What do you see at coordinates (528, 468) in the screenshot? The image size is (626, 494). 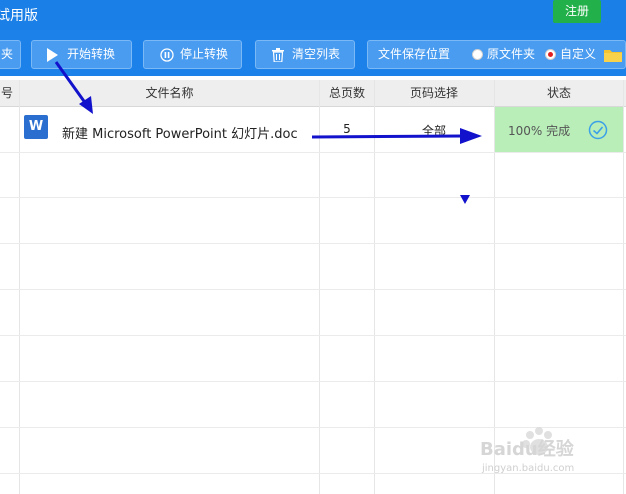 I see `watermark-url: jingyan.baidu.com` at bounding box center [528, 468].